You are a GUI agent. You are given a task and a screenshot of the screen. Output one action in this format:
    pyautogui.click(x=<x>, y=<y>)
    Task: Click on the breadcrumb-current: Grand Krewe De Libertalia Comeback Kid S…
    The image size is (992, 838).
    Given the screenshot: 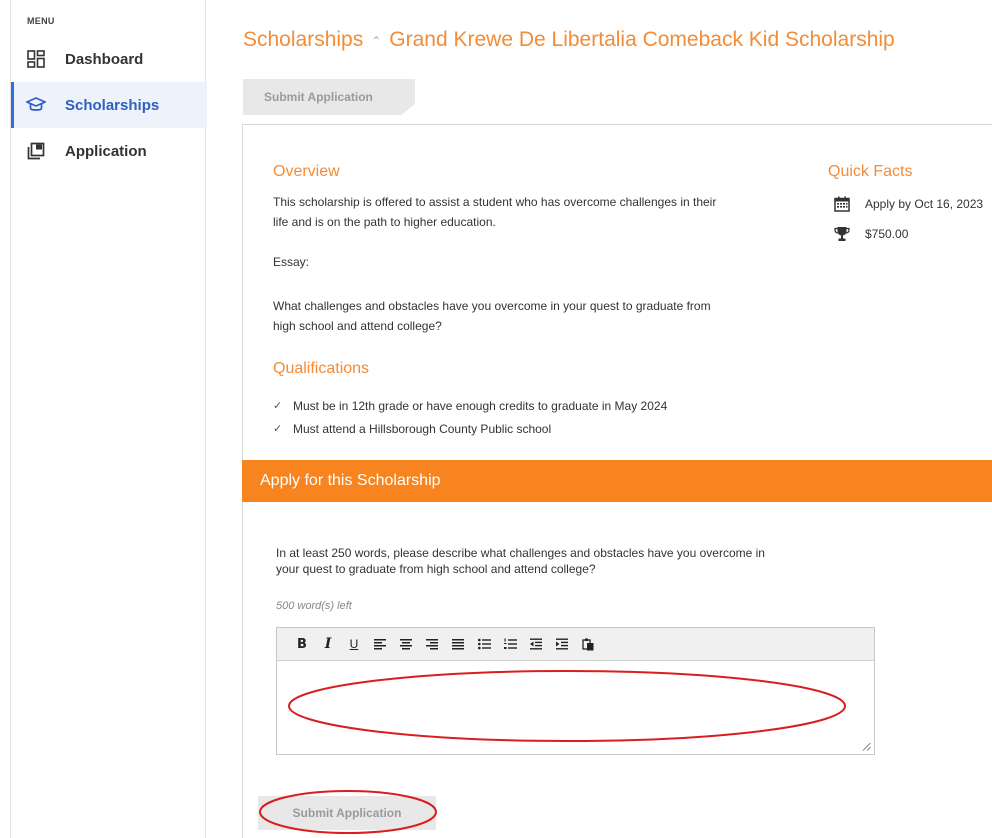 What is the action you would take?
    pyautogui.click(x=642, y=39)
    